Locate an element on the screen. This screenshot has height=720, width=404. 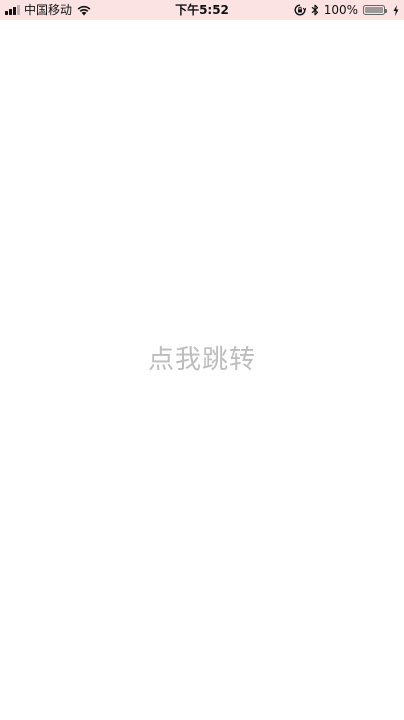
status-bar: 中国移动 下午5:52 100% is located at coordinates (202, 10).